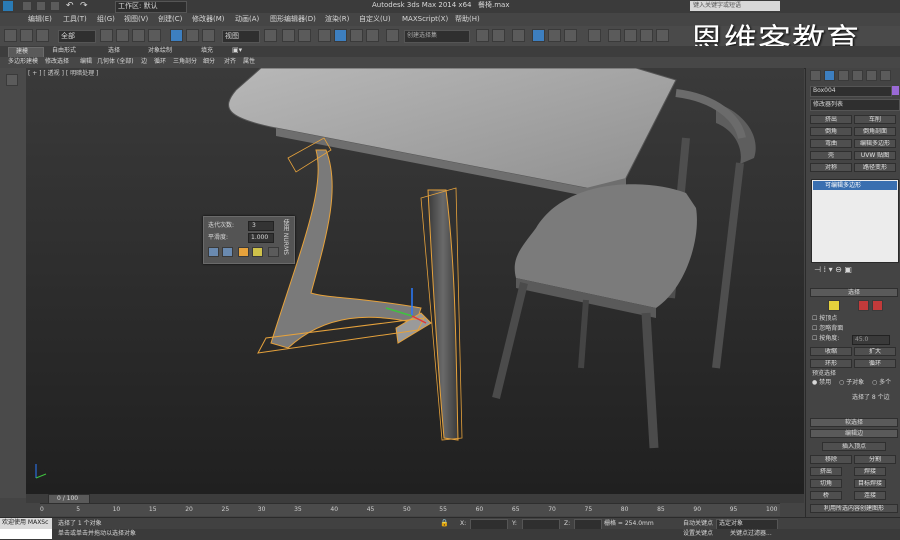 This screenshot has height=540, width=900. I want to click on edit-poly-mod-button: 编辑多边形, so click(875, 143).